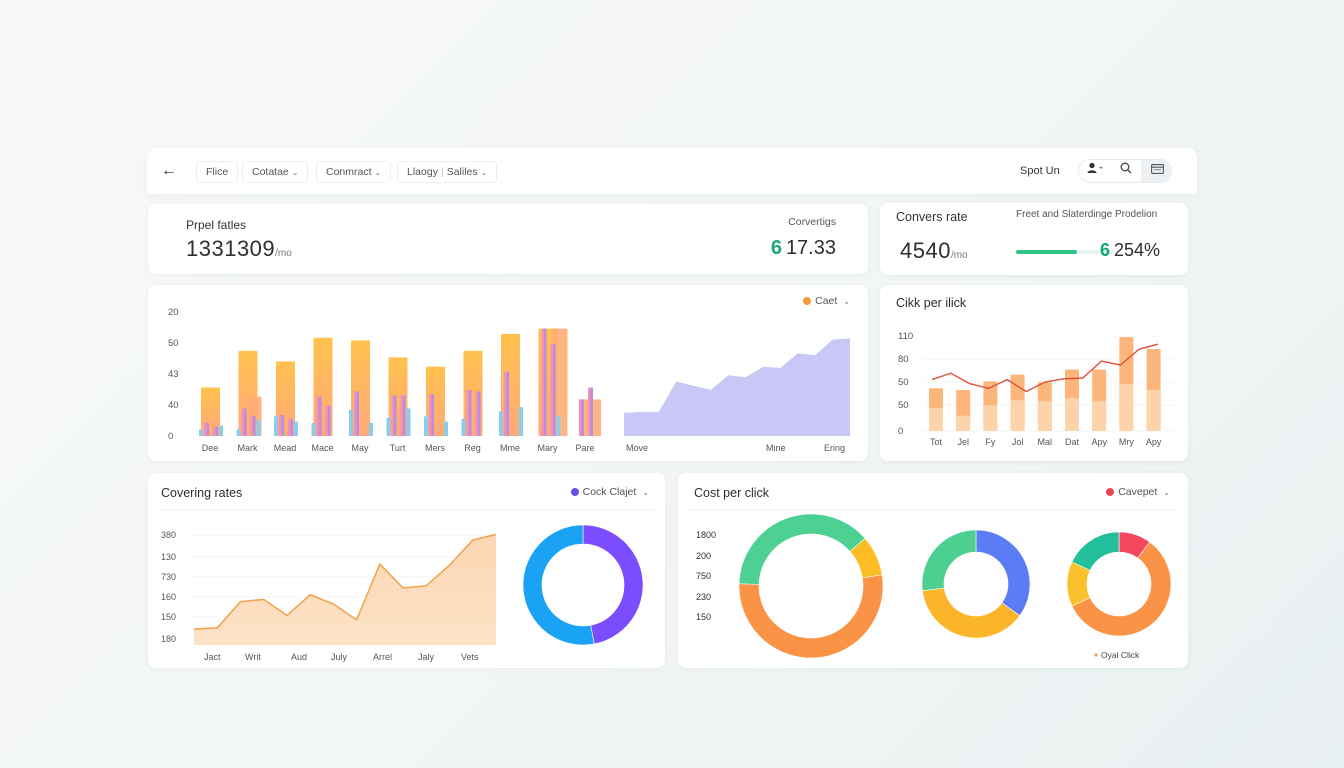 The image size is (1344, 768). Describe the element at coordinates (173, 312) in the screenshot. I see `y-tick-label: 20` at that location.